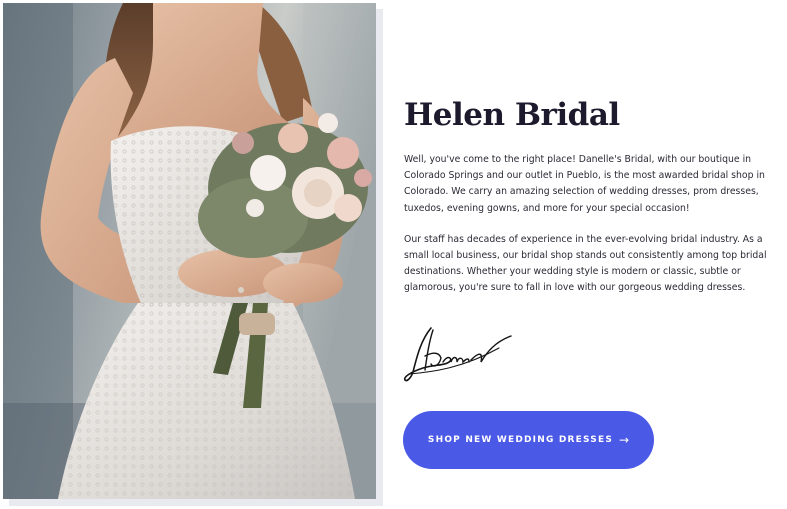 The height and width of the screenshot is (509, 787). What do you see at coordinates (512, 115) in the screenshot?
I see `page-title: Helen Bridal` at bounding box center [512, 115].